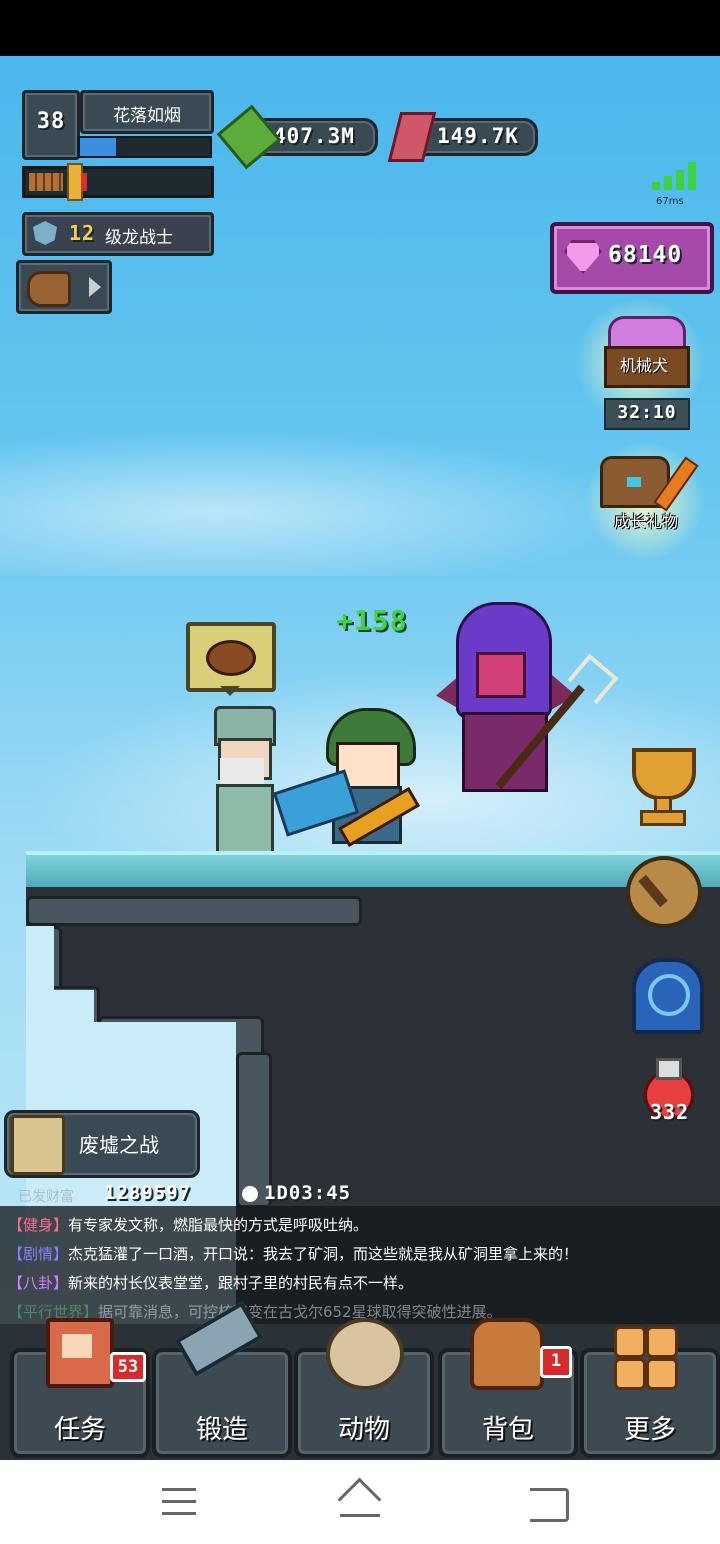  I want to click on nav-forge-button: 锻造, so click(222, 1403).